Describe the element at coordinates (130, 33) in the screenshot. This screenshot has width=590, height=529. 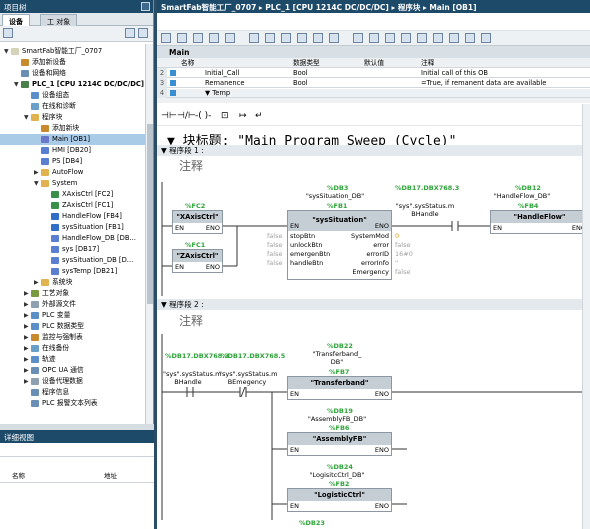
I see `tree-view-icon` at that location.